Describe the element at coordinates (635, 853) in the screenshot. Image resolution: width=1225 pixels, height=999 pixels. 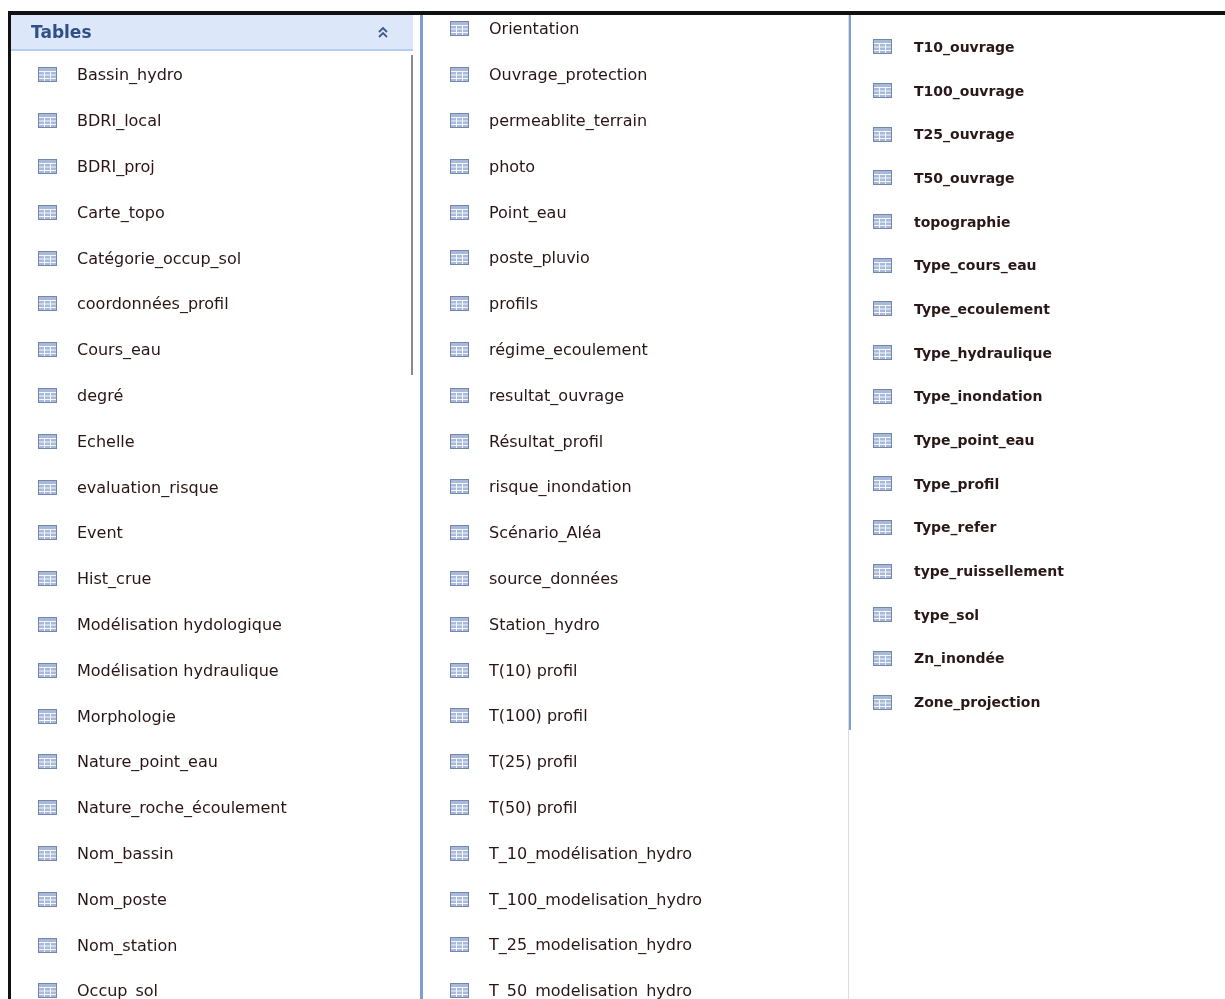
I see `table-item: T_10_modélisation_hydro` at that location.